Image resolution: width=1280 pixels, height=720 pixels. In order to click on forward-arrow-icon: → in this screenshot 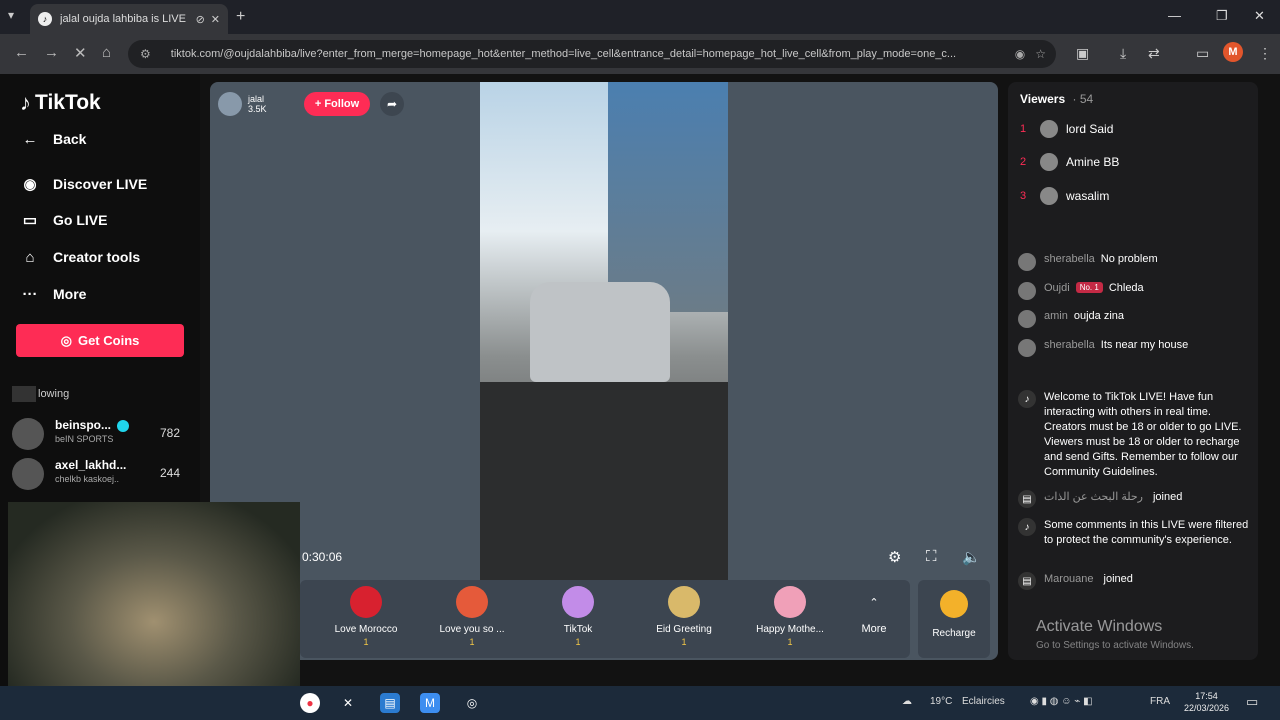, I will do `click(51, 52)`.